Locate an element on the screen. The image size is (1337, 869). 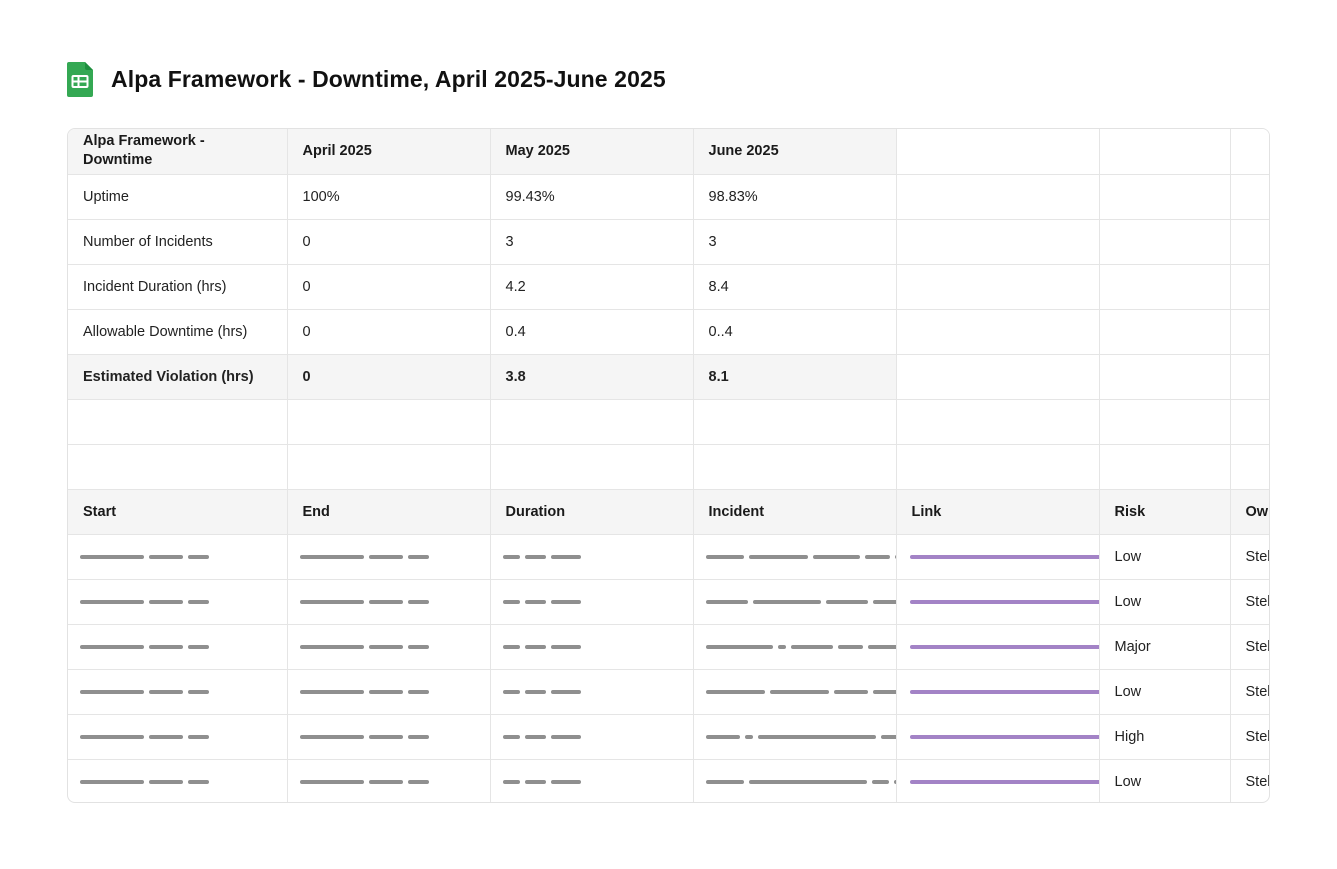
value-cell: 8.4 is located at coordinates (795, 287).